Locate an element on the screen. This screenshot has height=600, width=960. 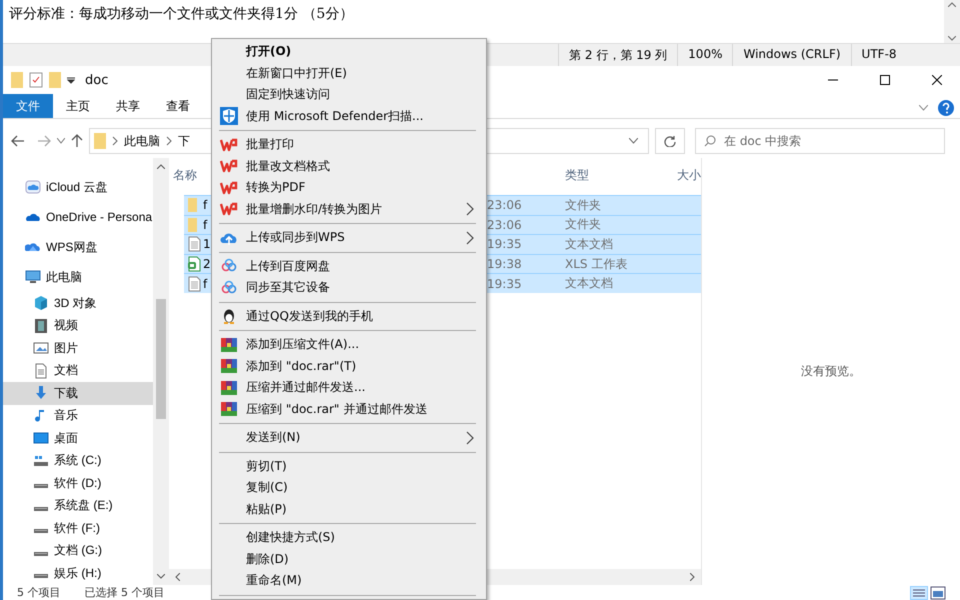
file-name: 1 is located at coordinates (207, 244).